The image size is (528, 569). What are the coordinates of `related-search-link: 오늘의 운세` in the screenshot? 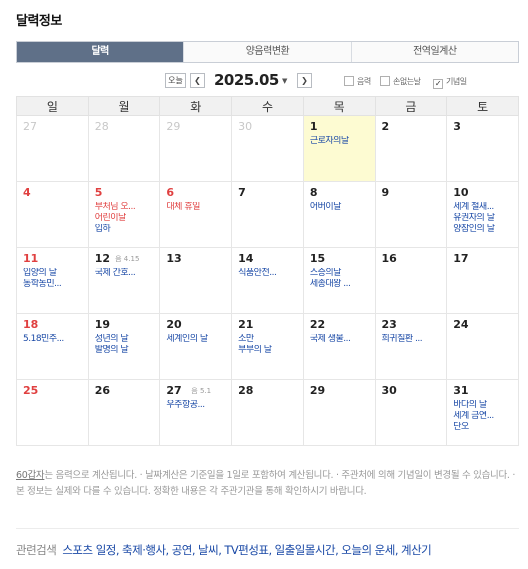 It's located at (368, 550).